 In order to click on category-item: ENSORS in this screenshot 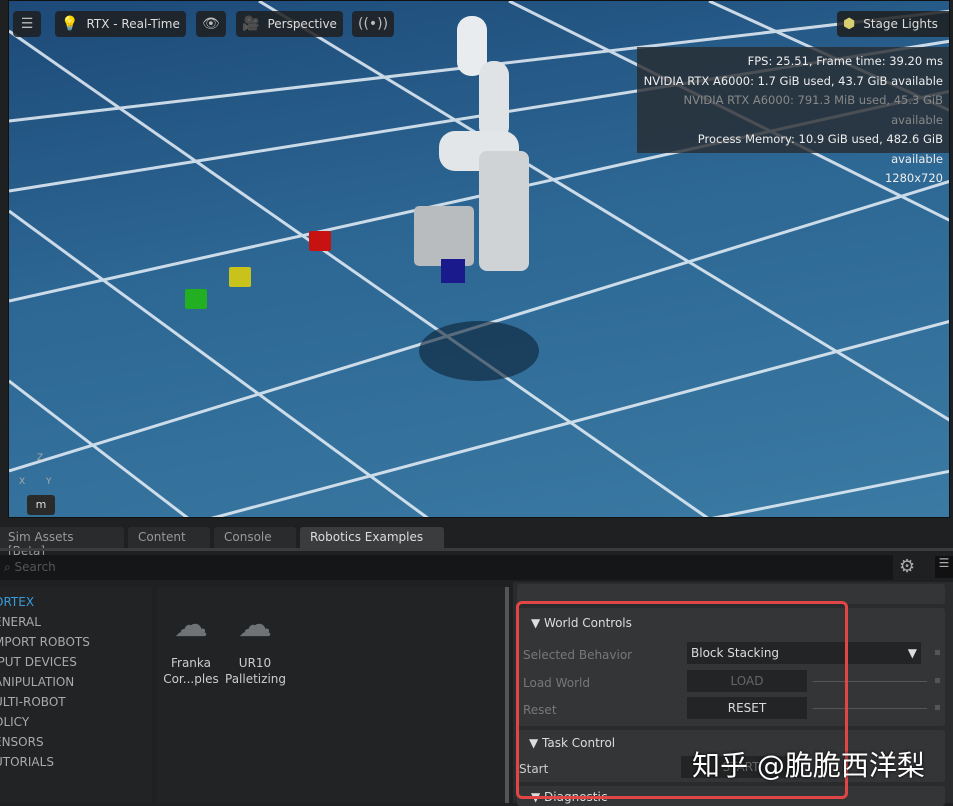, I will do `click(76, 742)`.